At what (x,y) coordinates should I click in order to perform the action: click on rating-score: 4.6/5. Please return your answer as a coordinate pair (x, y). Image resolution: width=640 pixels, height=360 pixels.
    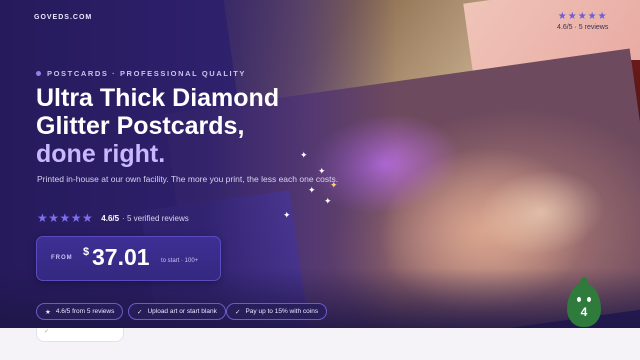
    Looking at the image, I should click on (110, 218).